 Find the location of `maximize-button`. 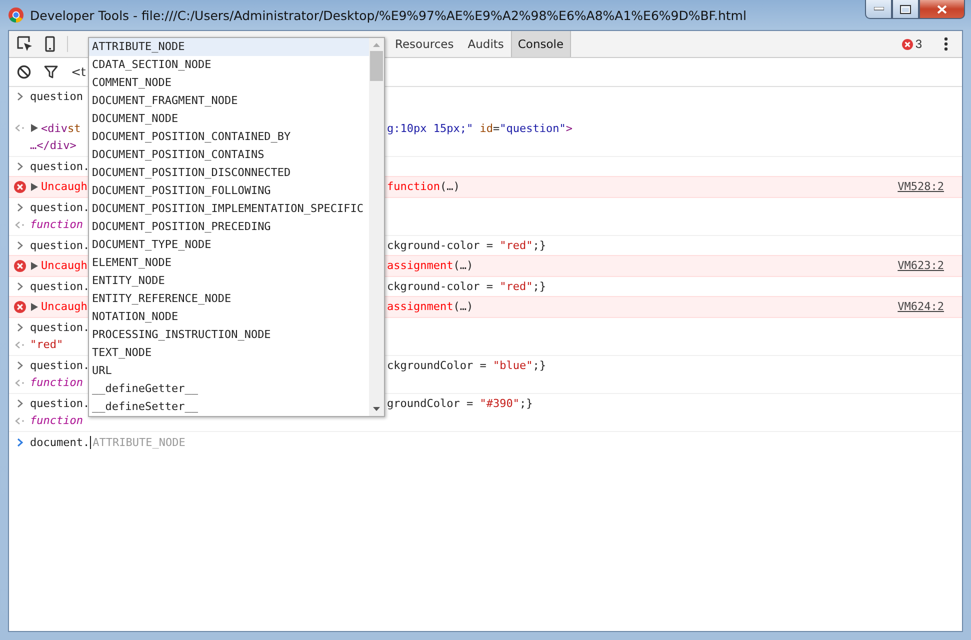

maximize-button is located at coordinates (905, 9).